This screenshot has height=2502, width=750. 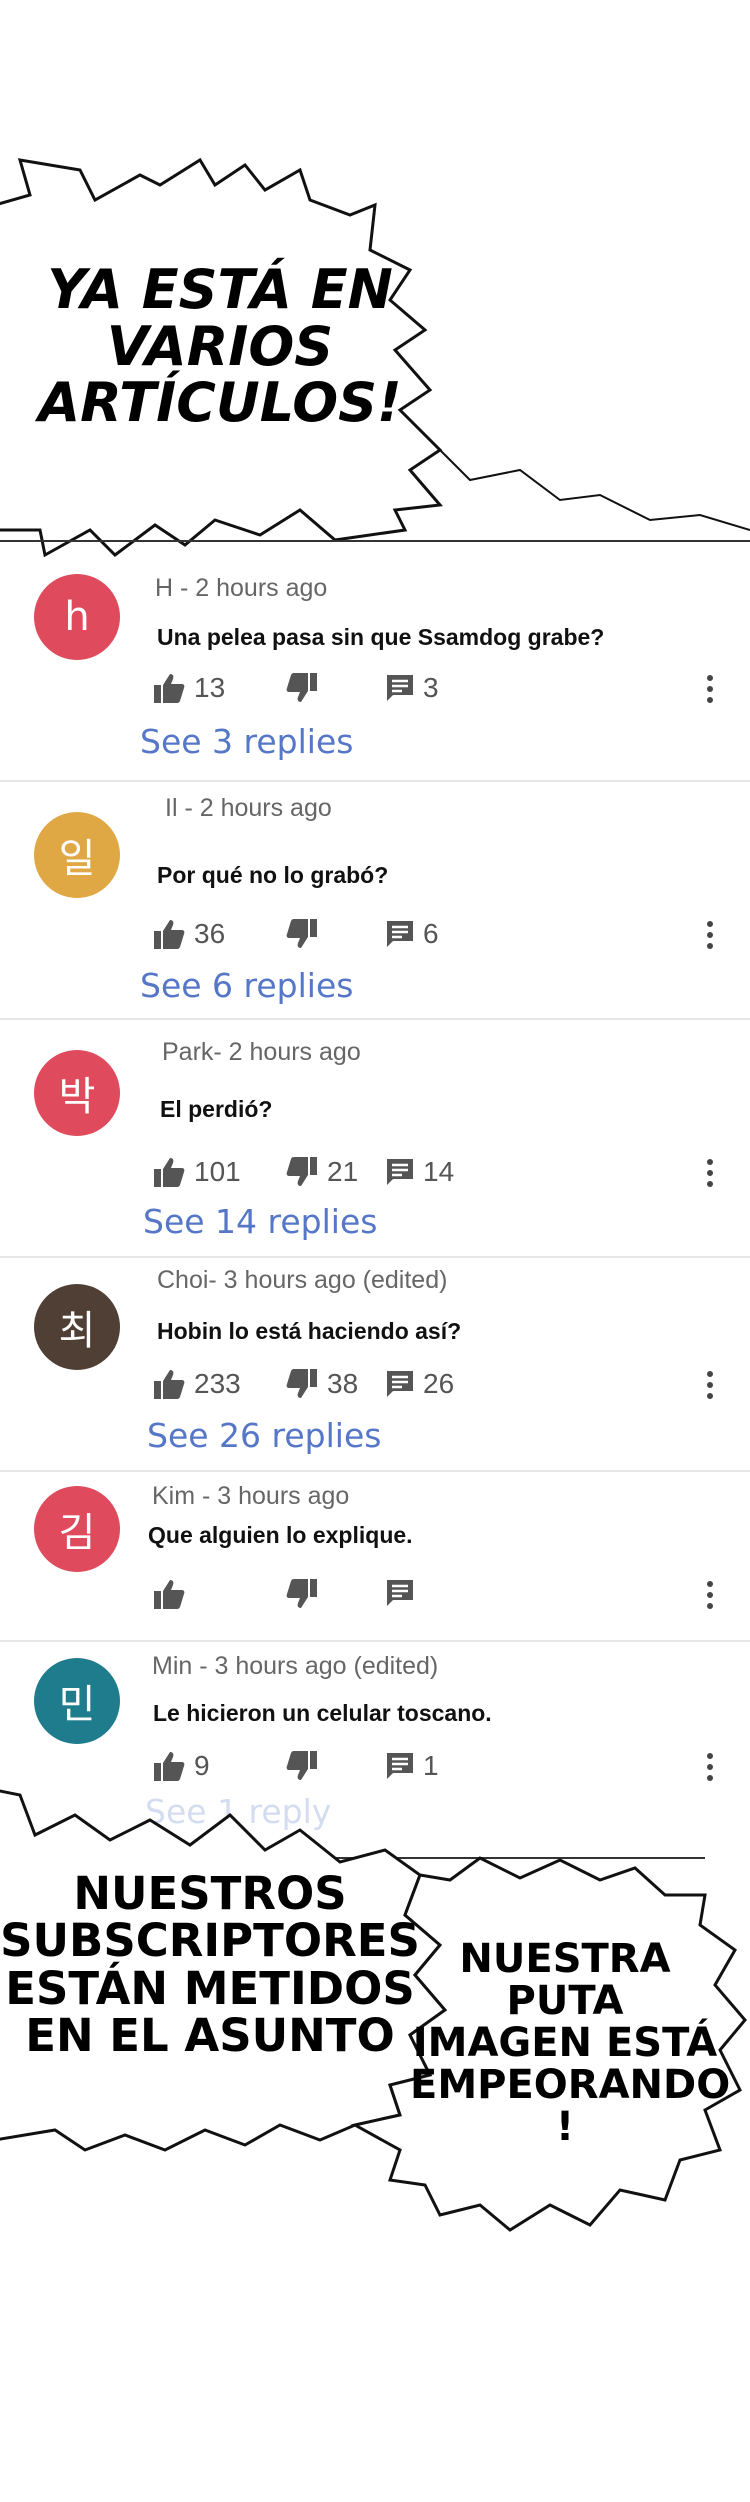 I want to click on bubble-bottom-left-line: SUBSCRIPTORES, so click(x=210, y=1941).